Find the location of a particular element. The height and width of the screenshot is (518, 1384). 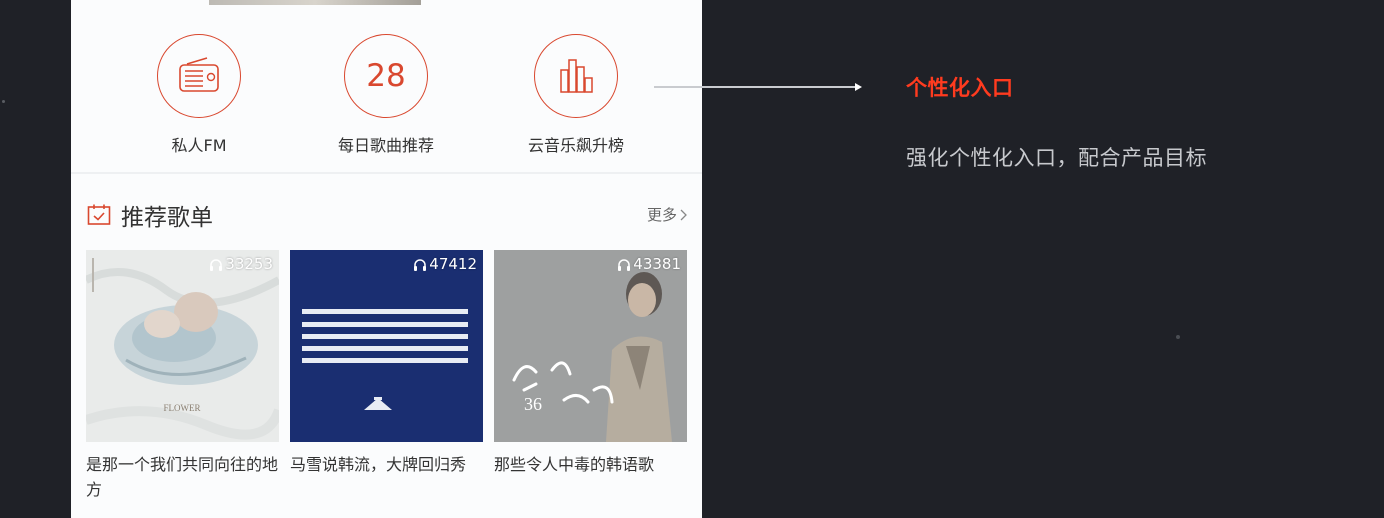

svg-text: 36 is located at coordinates (533, 404).